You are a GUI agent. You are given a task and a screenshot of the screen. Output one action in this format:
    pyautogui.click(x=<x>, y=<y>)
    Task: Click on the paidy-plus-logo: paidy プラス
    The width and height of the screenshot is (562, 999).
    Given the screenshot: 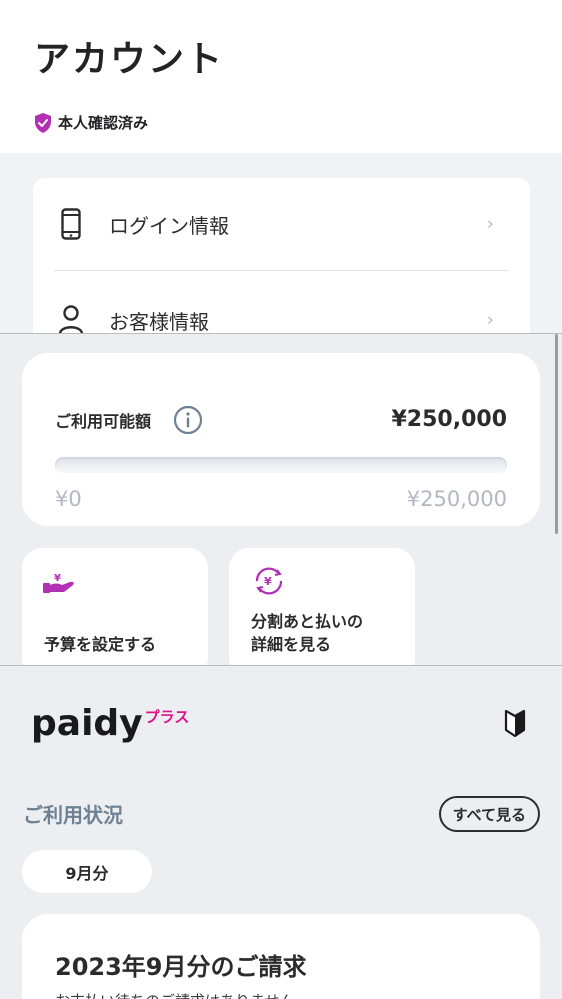 What is the action you would take?
    pyautogui.click(x=110, y=724)
    